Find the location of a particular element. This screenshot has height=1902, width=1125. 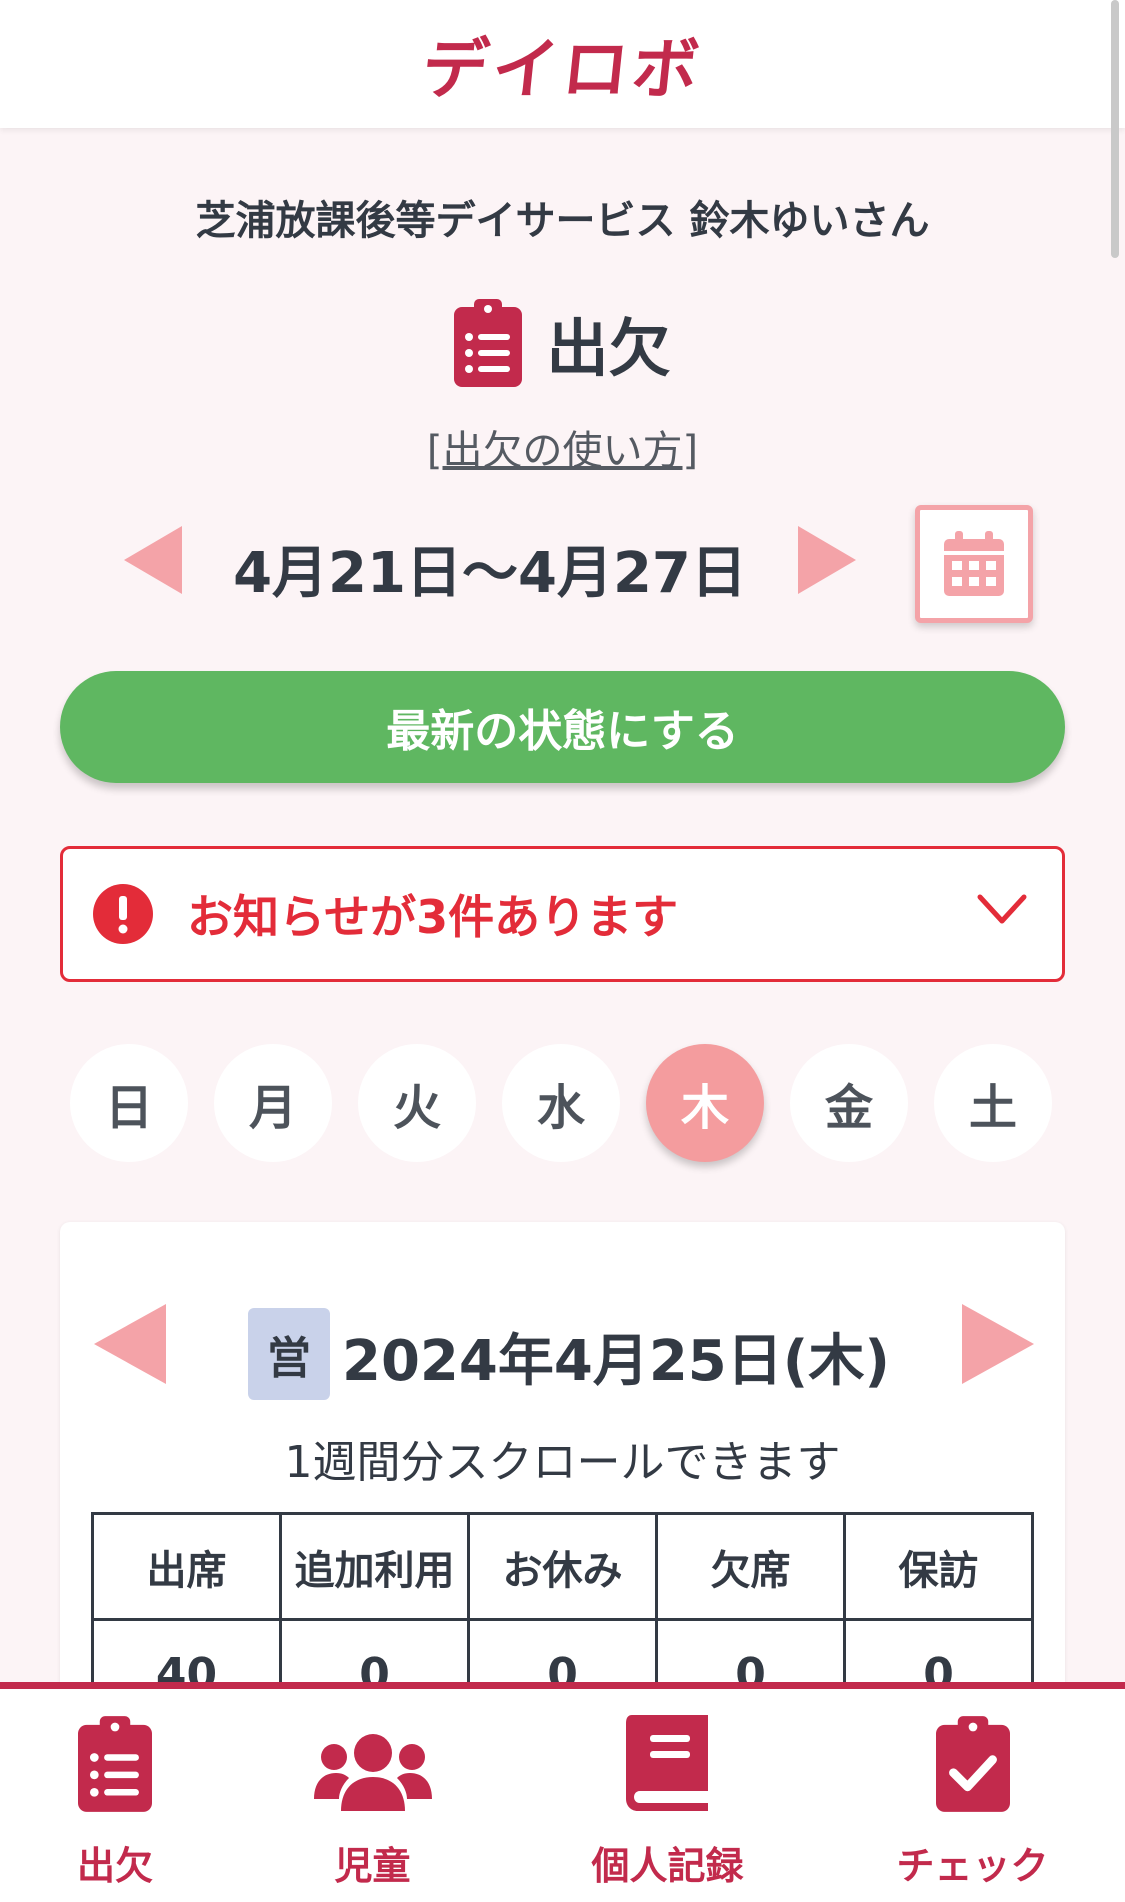

book-icon is located at coordinates (666, 1763).